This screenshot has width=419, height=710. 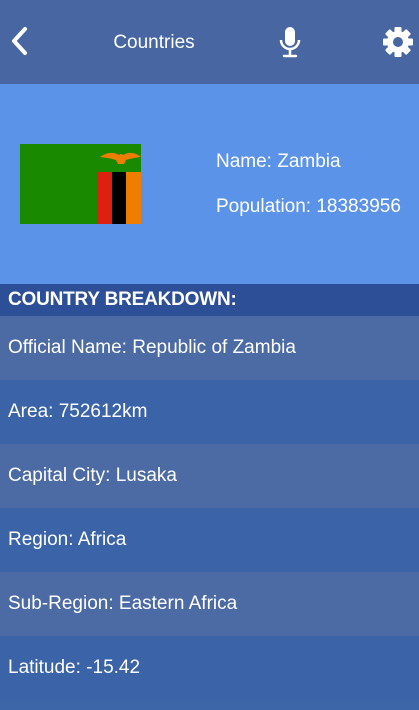 I want to click on section-heading: COUNTRY BREAKDOWN:, so click(x=209, y=300).